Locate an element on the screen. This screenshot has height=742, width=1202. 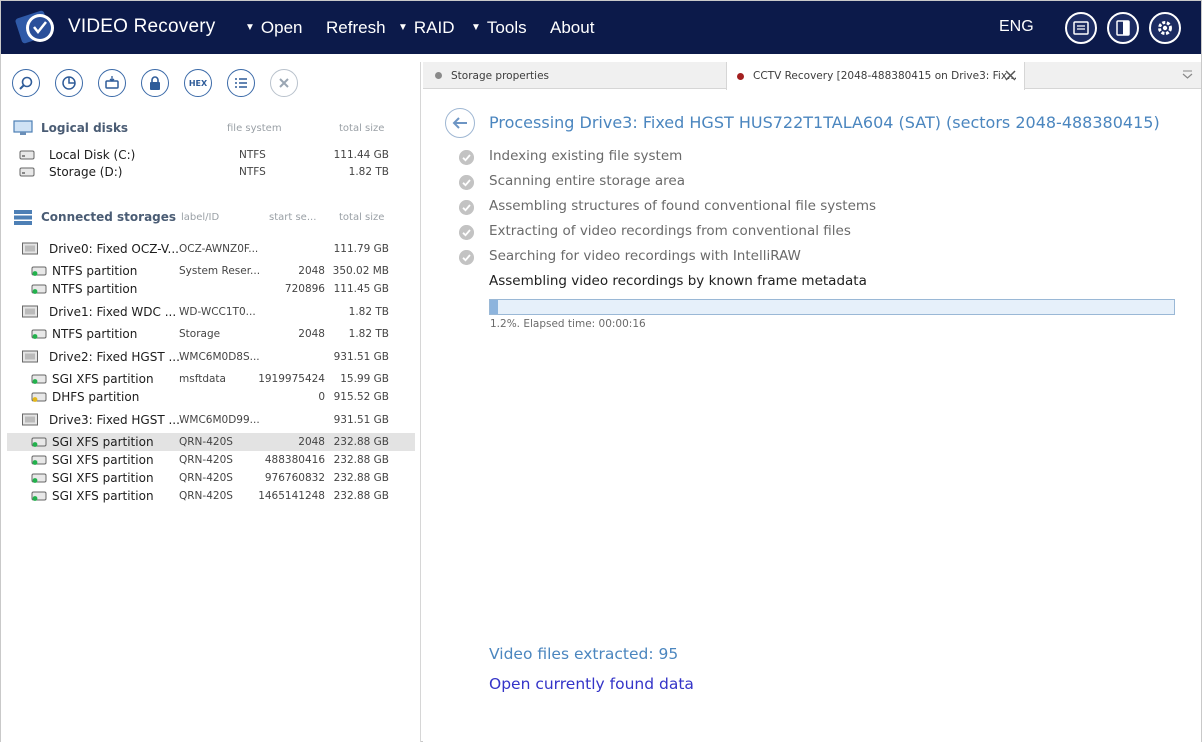
progress-fill is located at coordinates (494, 307).